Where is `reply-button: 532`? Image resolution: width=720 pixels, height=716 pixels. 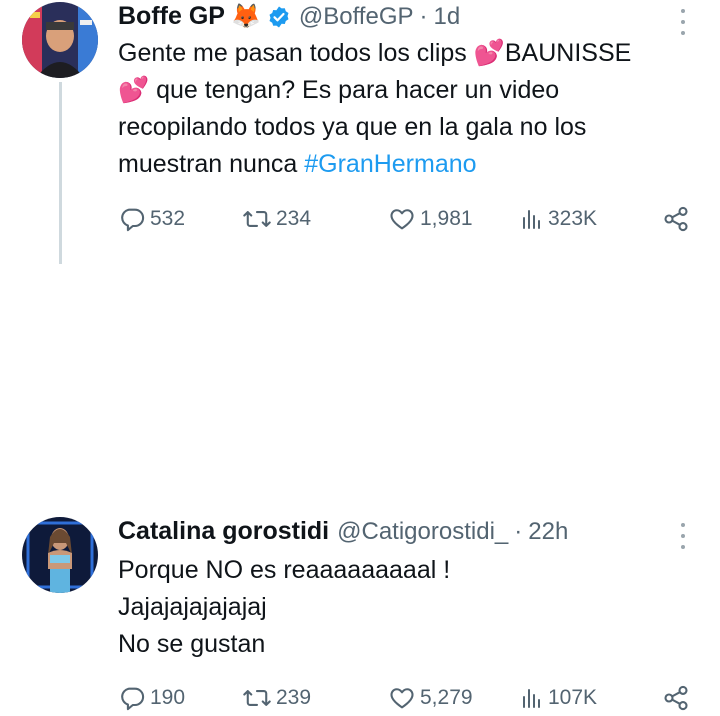 reply-button: 532 is located at coordinates (151, 219).